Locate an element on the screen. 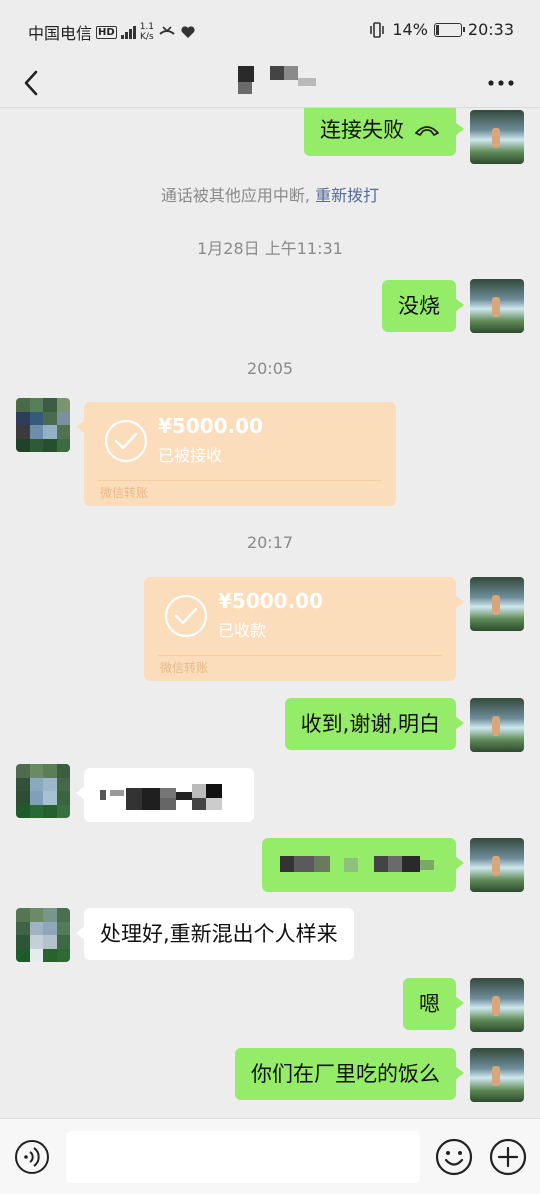 Image resolution: width=540 pixels, height=1194 pixels. status-right: 14% 20:33 is located at coordinates (441, 29).